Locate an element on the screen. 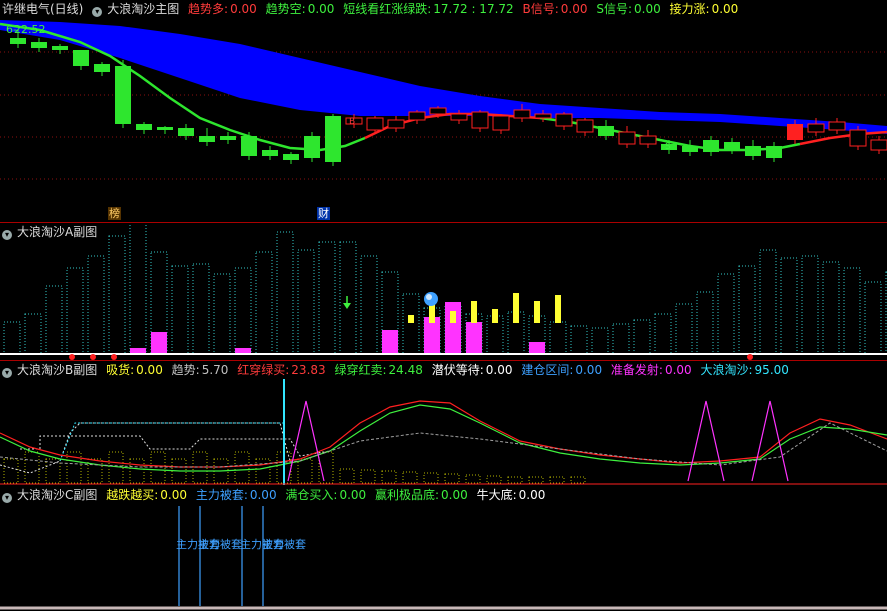 The width and height of the screenshot is (887, 611). b-indicator-3: 绿穿红卖: 24.48 is located at coordinates (378, 370).